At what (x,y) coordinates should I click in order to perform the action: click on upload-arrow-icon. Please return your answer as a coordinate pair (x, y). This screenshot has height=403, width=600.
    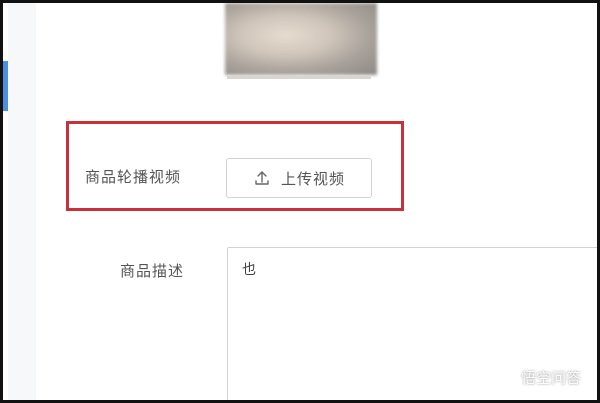
    Looking at the image, I should click on (262, 178).